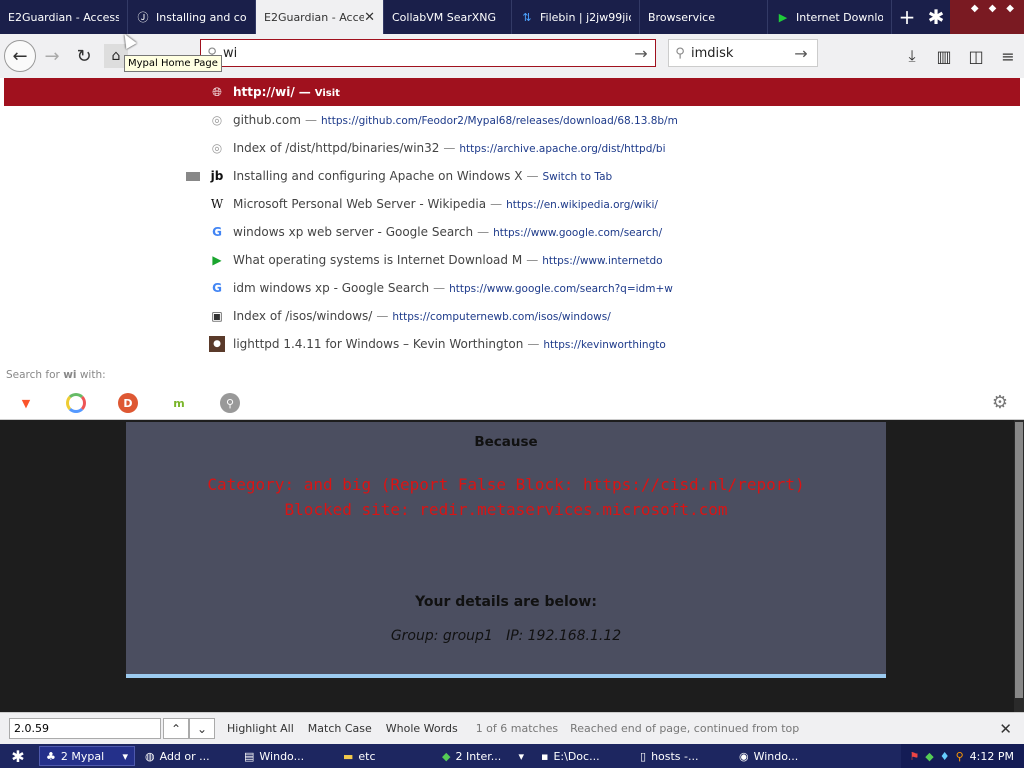  I want to click on download-icon: ⤓, so click(912, 56).